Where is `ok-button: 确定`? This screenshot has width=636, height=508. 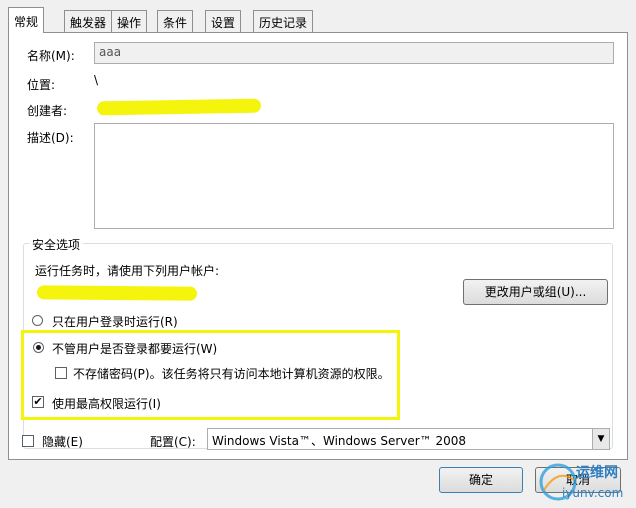
ok-button: 确定 is located at coordinates (481, 480).